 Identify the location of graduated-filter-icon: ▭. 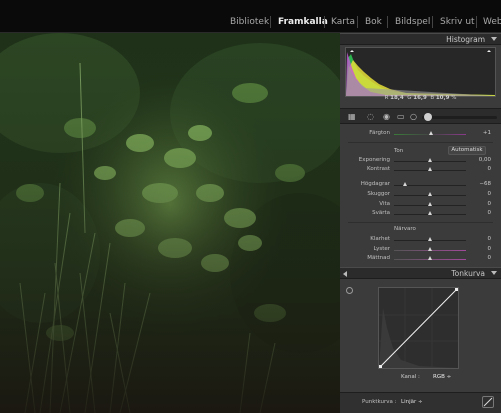
(401, 116).